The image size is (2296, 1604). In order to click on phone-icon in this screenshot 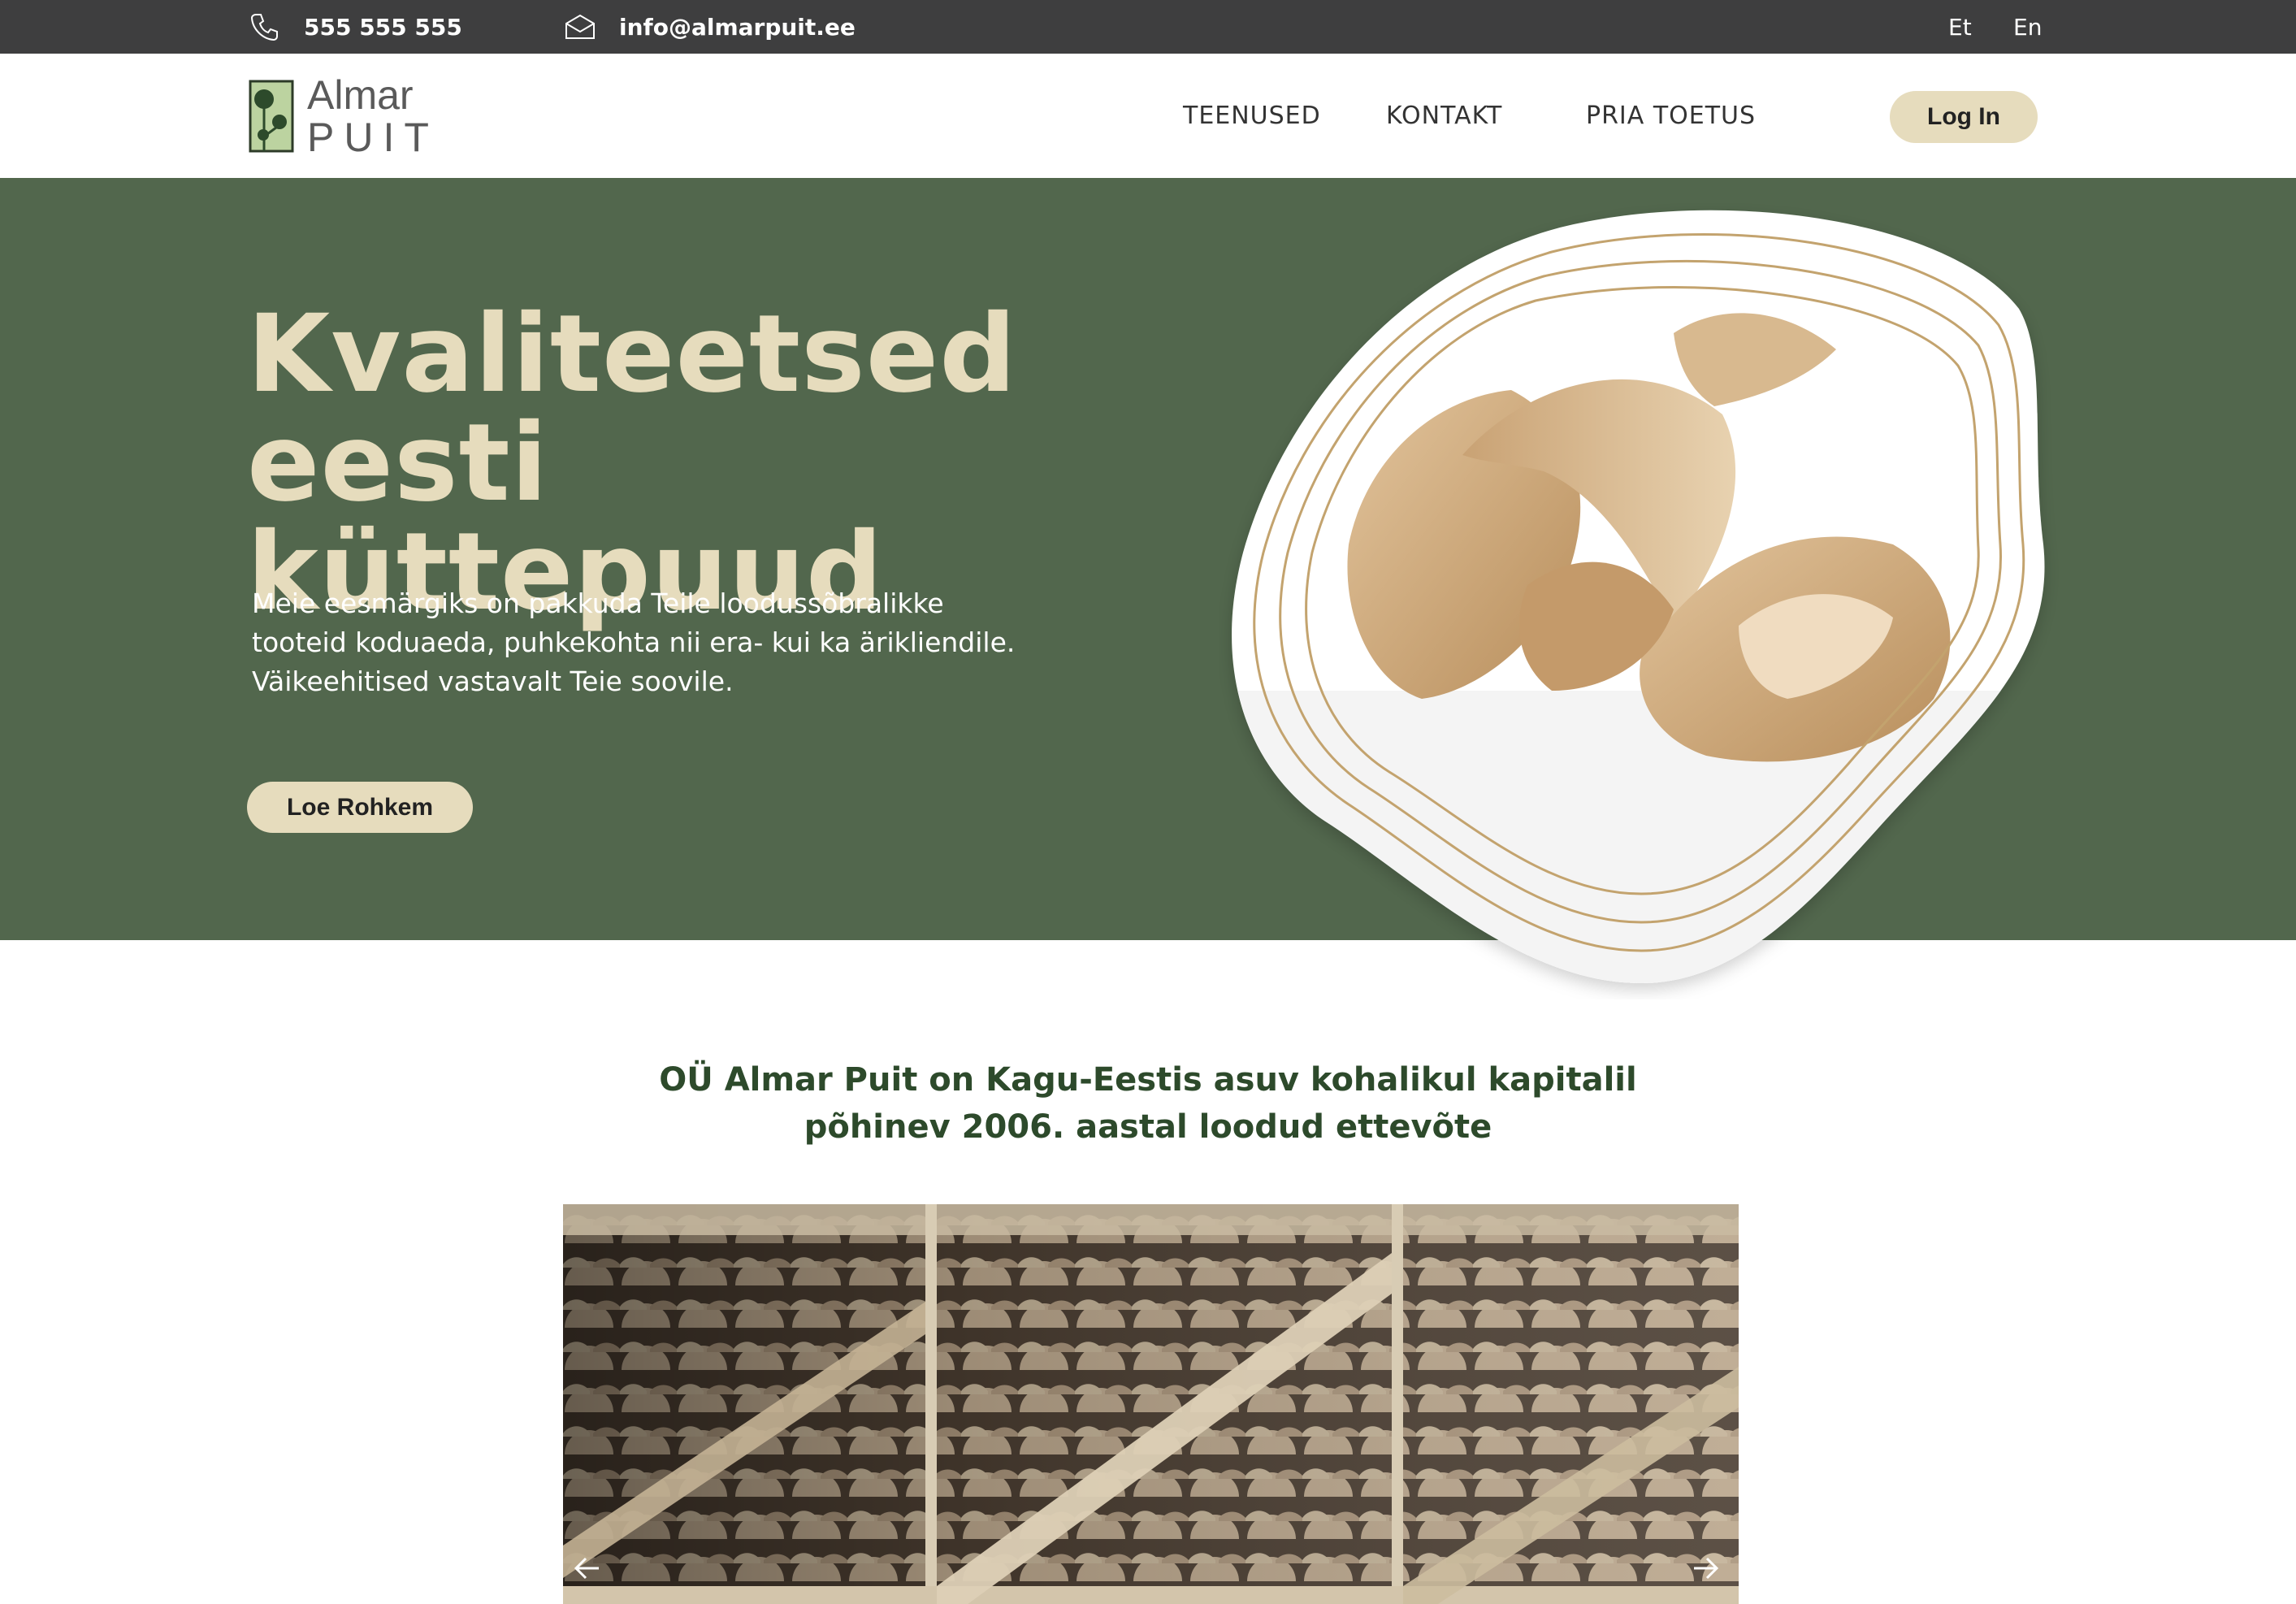, I will do `click(265, 27)`.